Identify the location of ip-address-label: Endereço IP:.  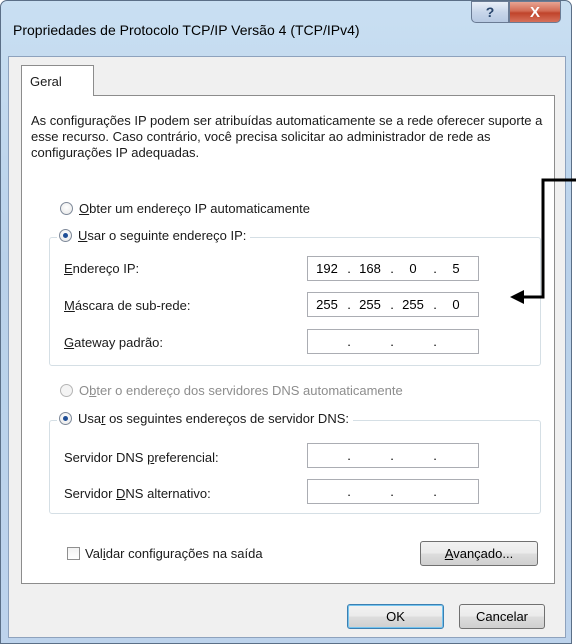
(102, 268).